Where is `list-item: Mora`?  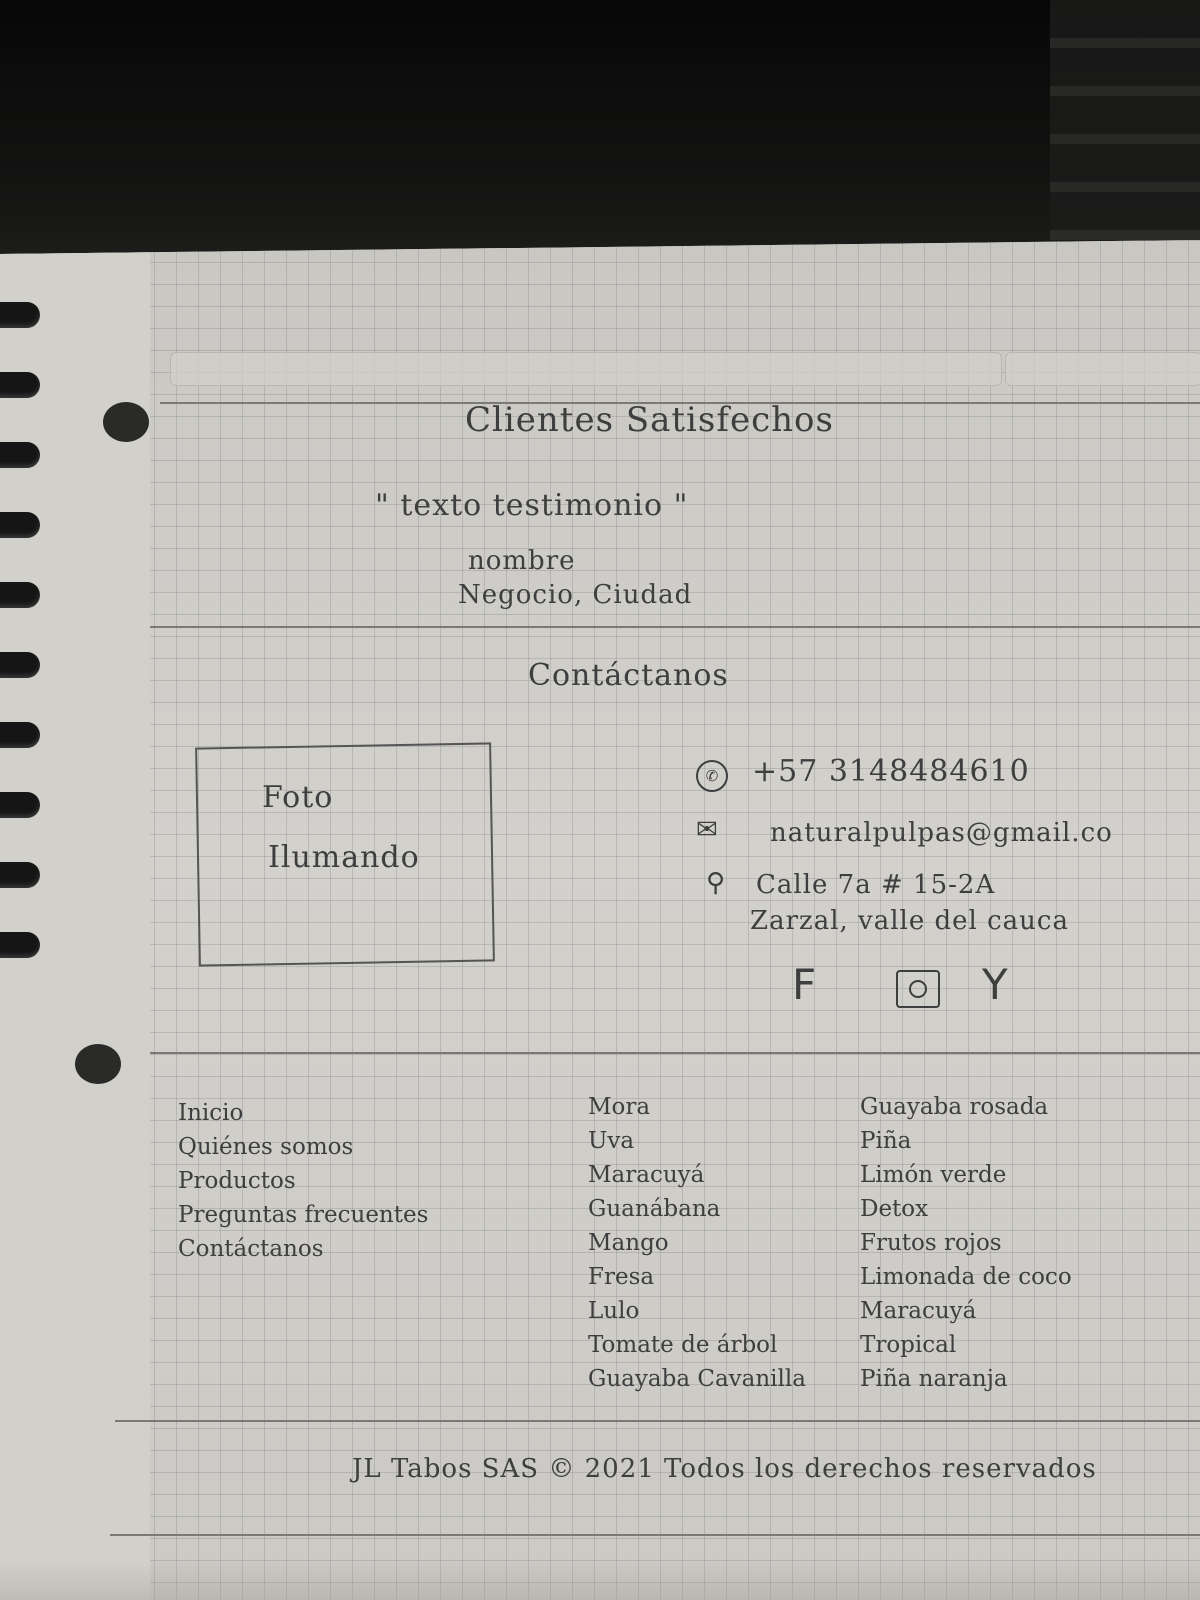
list-item: Mora is located at coordinates (697, 1107).